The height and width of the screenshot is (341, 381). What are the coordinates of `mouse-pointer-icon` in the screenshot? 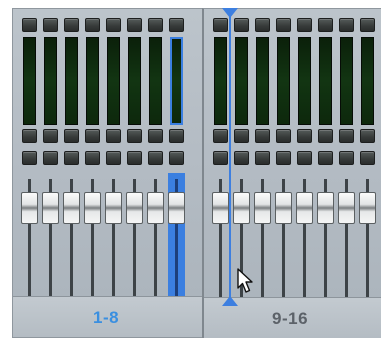 It's located at (245, 280).